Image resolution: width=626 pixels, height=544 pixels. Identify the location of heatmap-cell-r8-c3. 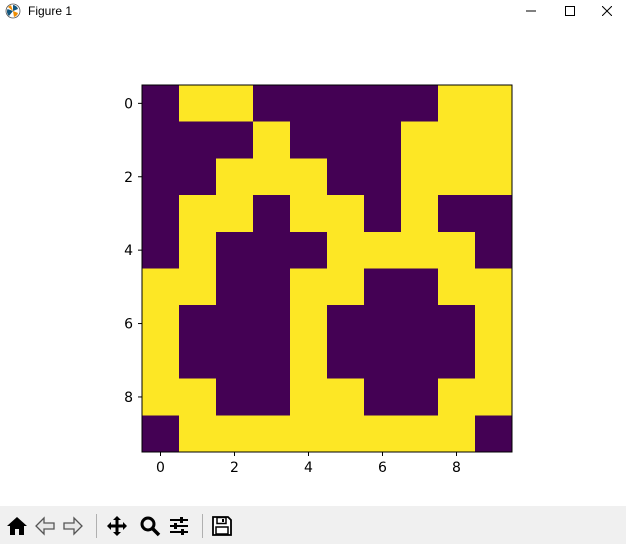
(272, 397).